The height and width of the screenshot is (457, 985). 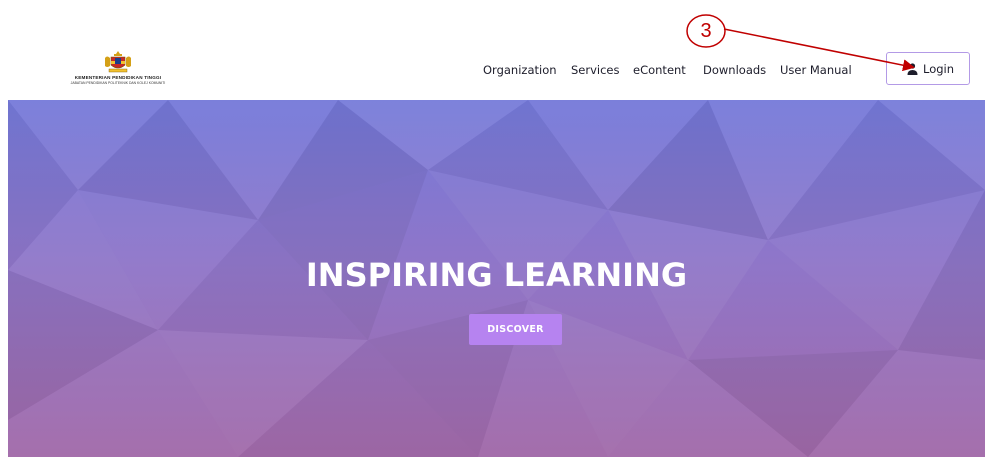 What do you see at coordinates (659, 70) in the screenshot?
I see `nav-econtent: eContent` at bounding box center [659, 70].